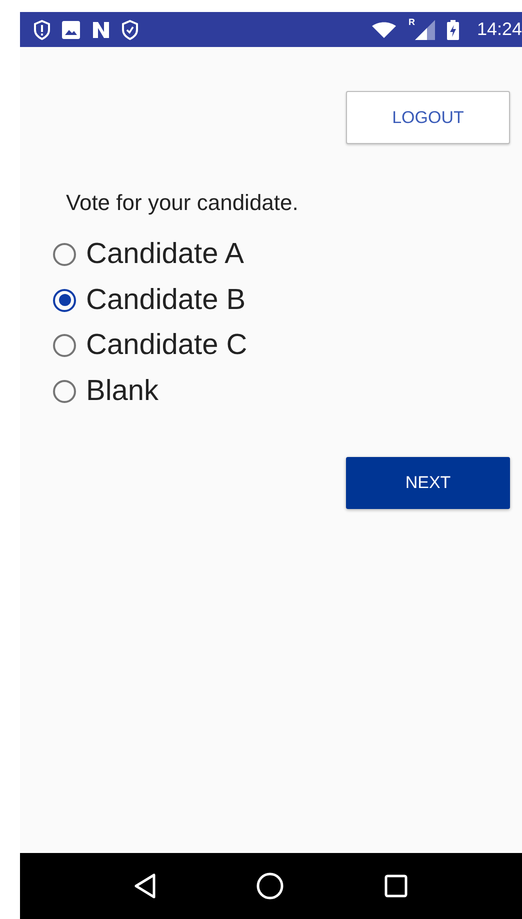 Image resolution: width=522 pixels, height=919 pixels. Describe the element at coordinates (130, 30) in the screenshot. I see `shield-check-icon` at that location.